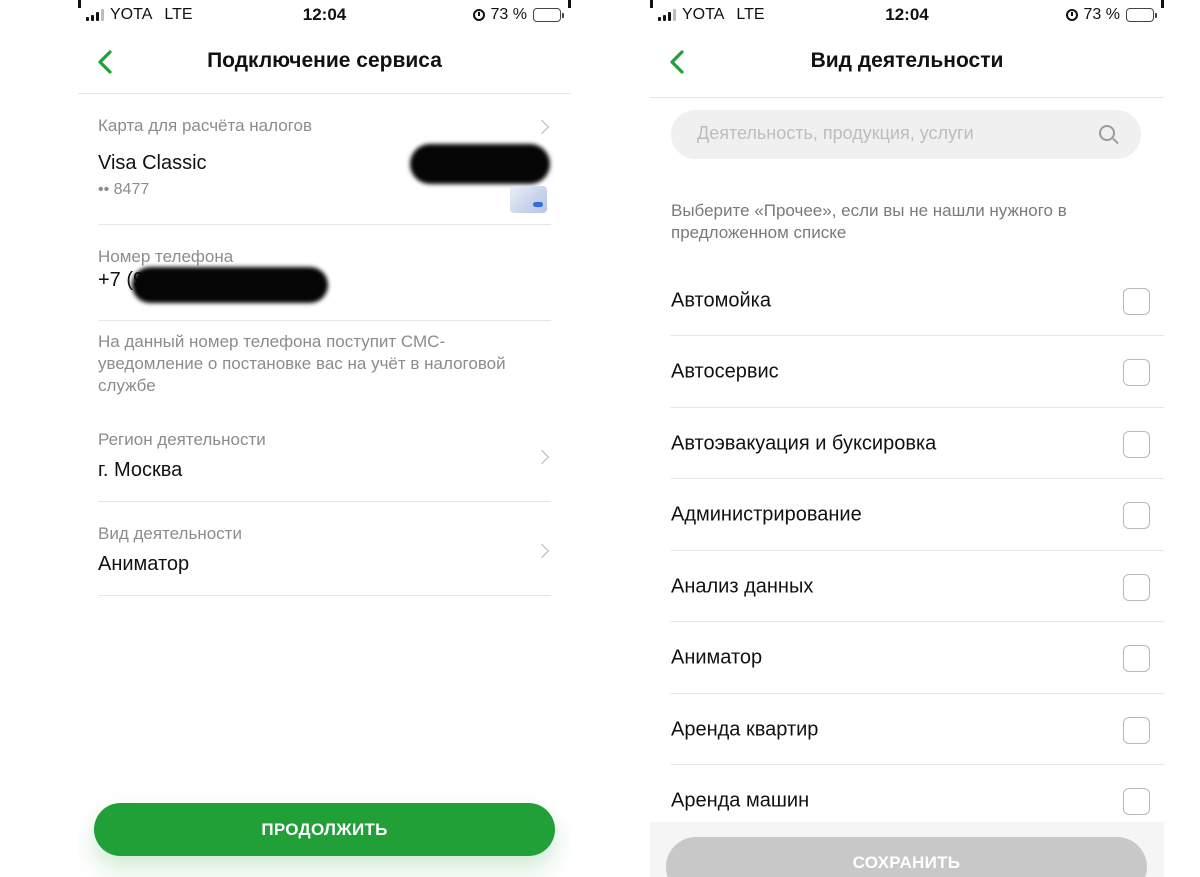 The width and height of the screenshot is (1200, 877). What do you see at coordinates (324, 554) in the screenshot?
I see `activity-field: Вид деятельности Аниматор` at bounding box center [324, 554].